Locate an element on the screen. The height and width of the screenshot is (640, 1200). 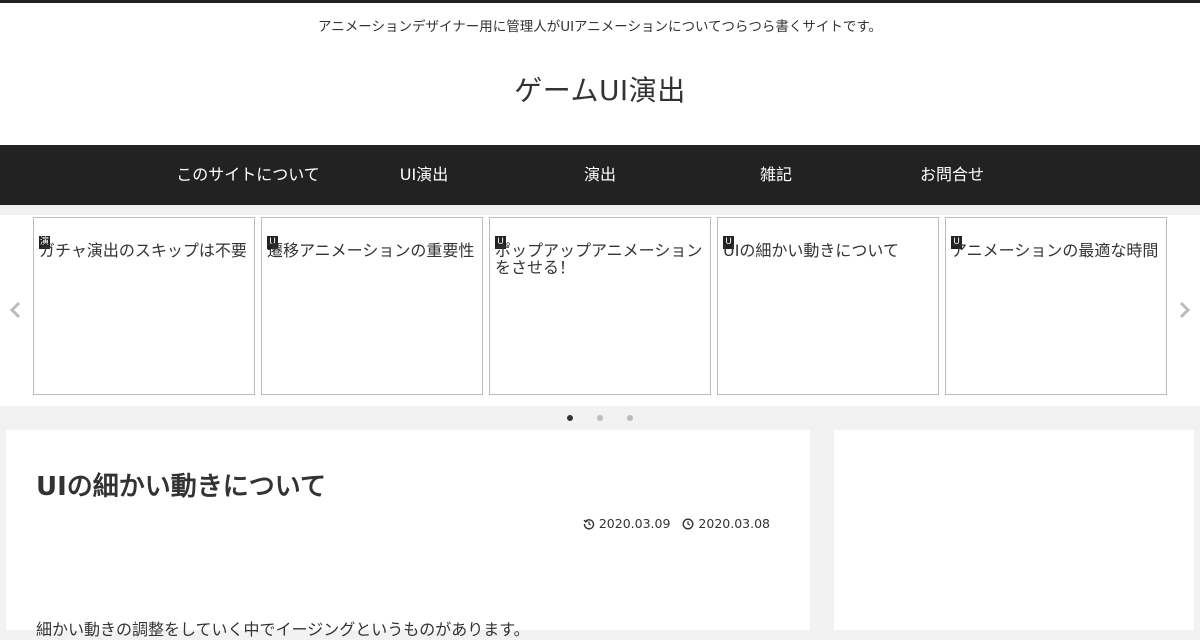
nav-item-misc: 雑記 is located at coordinates (776, 175).